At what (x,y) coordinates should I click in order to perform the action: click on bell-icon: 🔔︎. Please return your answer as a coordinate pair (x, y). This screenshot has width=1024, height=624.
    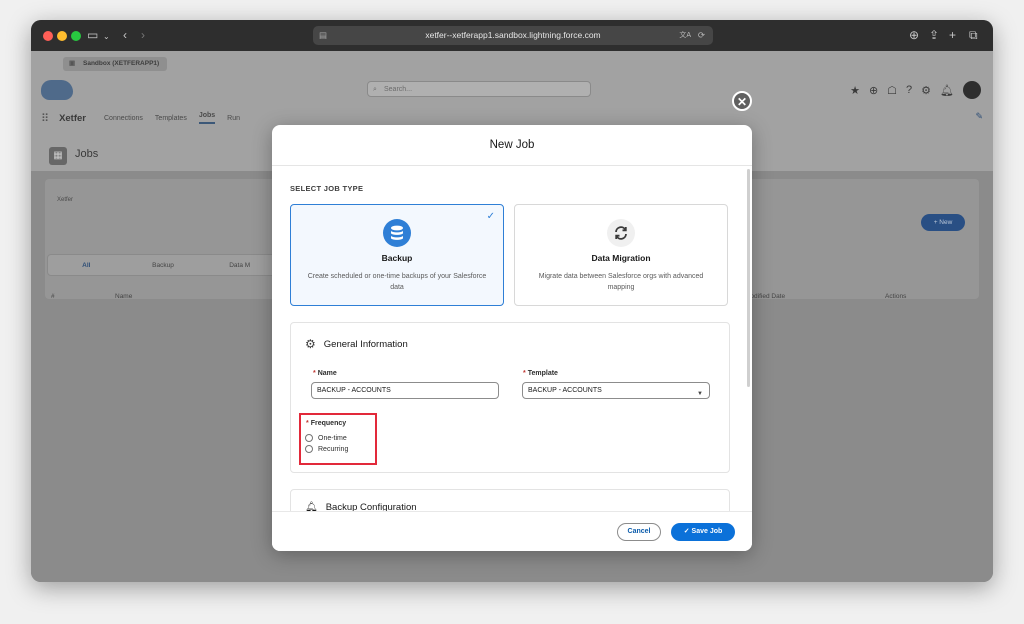
    Looking at the image, I should click on (311, 506).